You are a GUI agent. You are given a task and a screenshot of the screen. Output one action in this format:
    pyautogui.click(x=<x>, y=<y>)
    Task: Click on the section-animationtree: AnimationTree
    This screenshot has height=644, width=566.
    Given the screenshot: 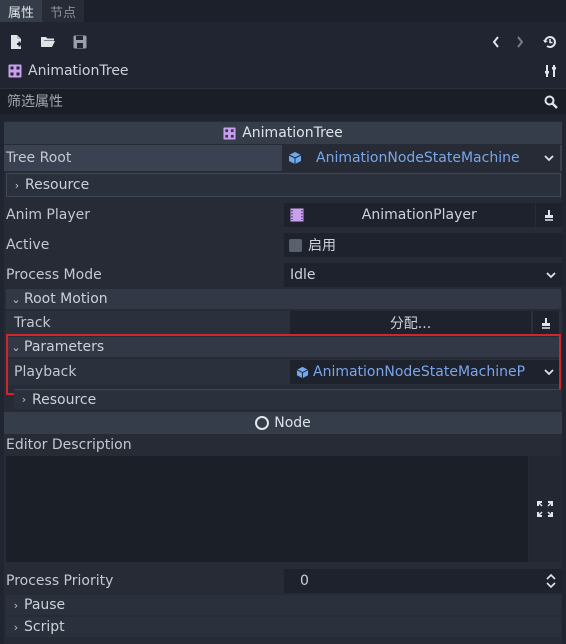 What is the action you would take?
    pyautogui.click(x=283, y=133)
    